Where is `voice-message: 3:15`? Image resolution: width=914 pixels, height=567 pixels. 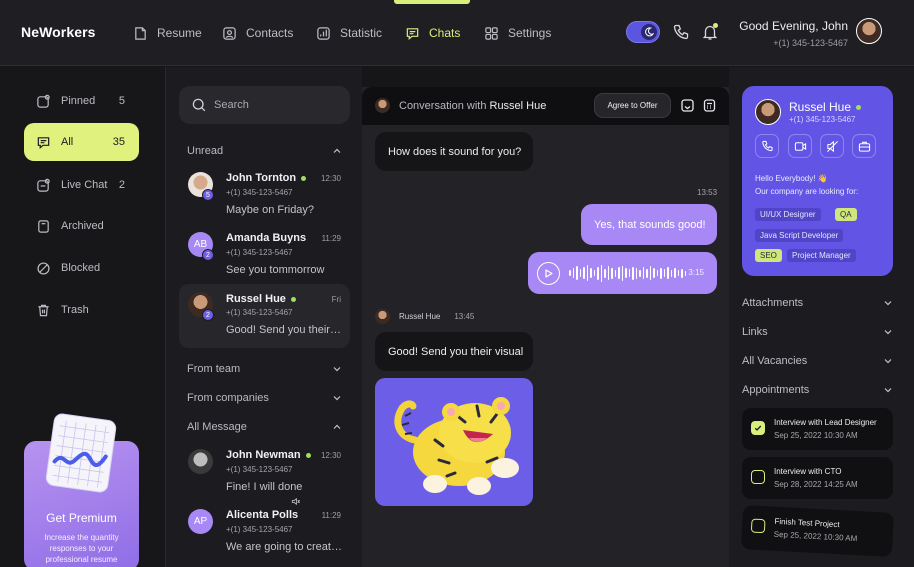 voice-message: 3:15 is located at coordinates (622, 273).